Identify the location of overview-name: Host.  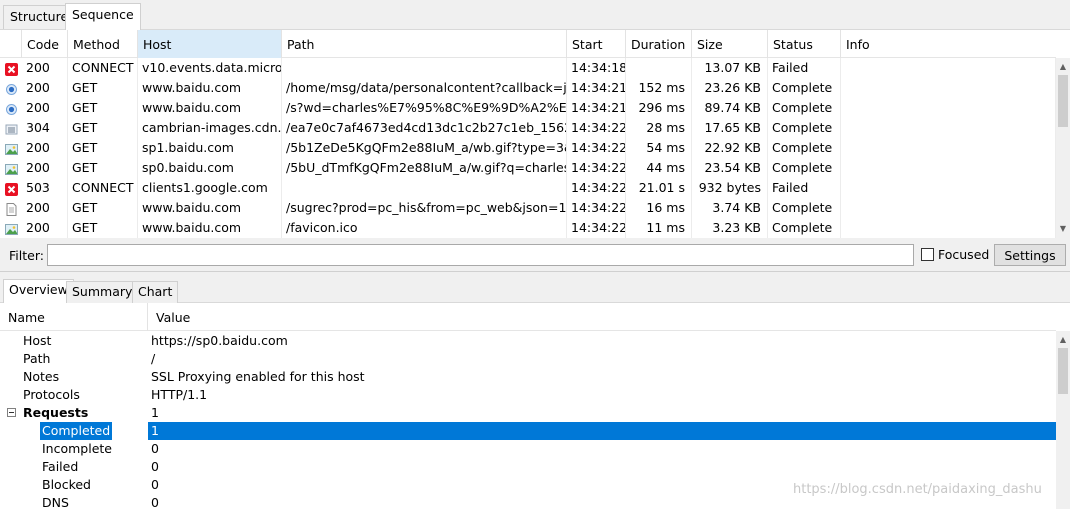
(37, 340).